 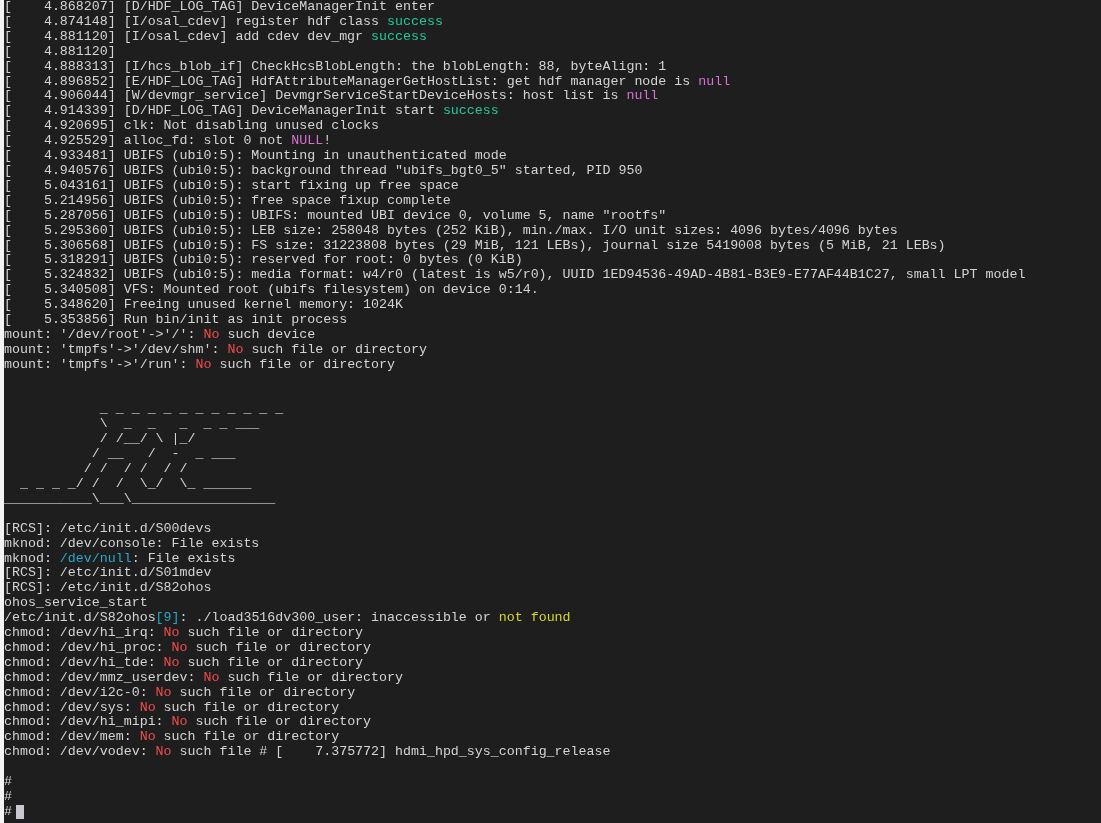 I want to click on terminal-line: [ 5.318291] UBIFS (ubi0:5): reserved for root: 0 bytes (0 KiB), so click(x=263, y=261).